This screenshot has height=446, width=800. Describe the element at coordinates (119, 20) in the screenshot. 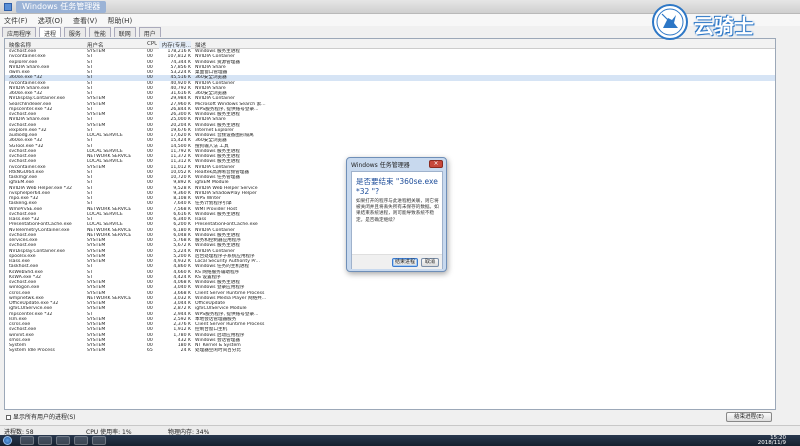

I see `menu-help: 帮助(H)` at that location.